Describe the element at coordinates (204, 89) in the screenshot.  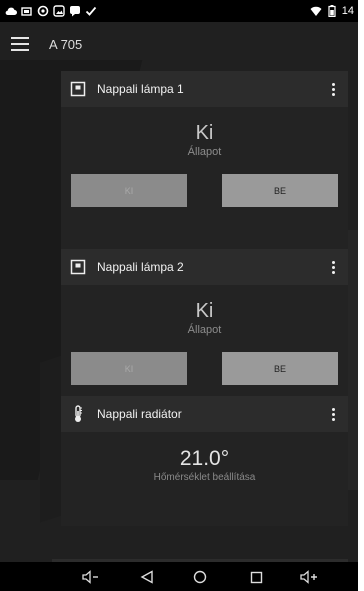
I see `card-header: Nappali lámpa 1` at that location.